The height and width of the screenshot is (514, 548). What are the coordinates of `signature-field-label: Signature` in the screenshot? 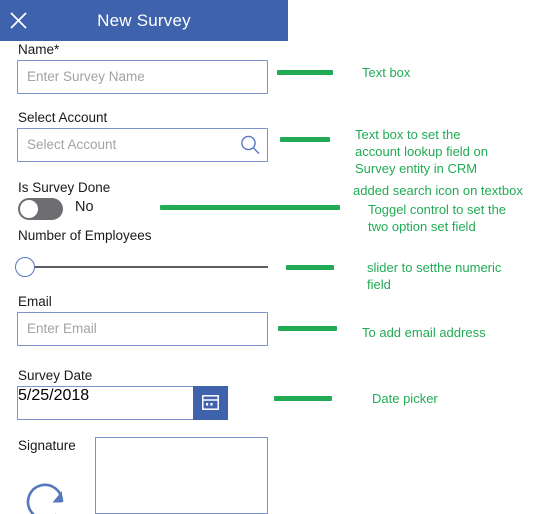 It's located at (47, 445).